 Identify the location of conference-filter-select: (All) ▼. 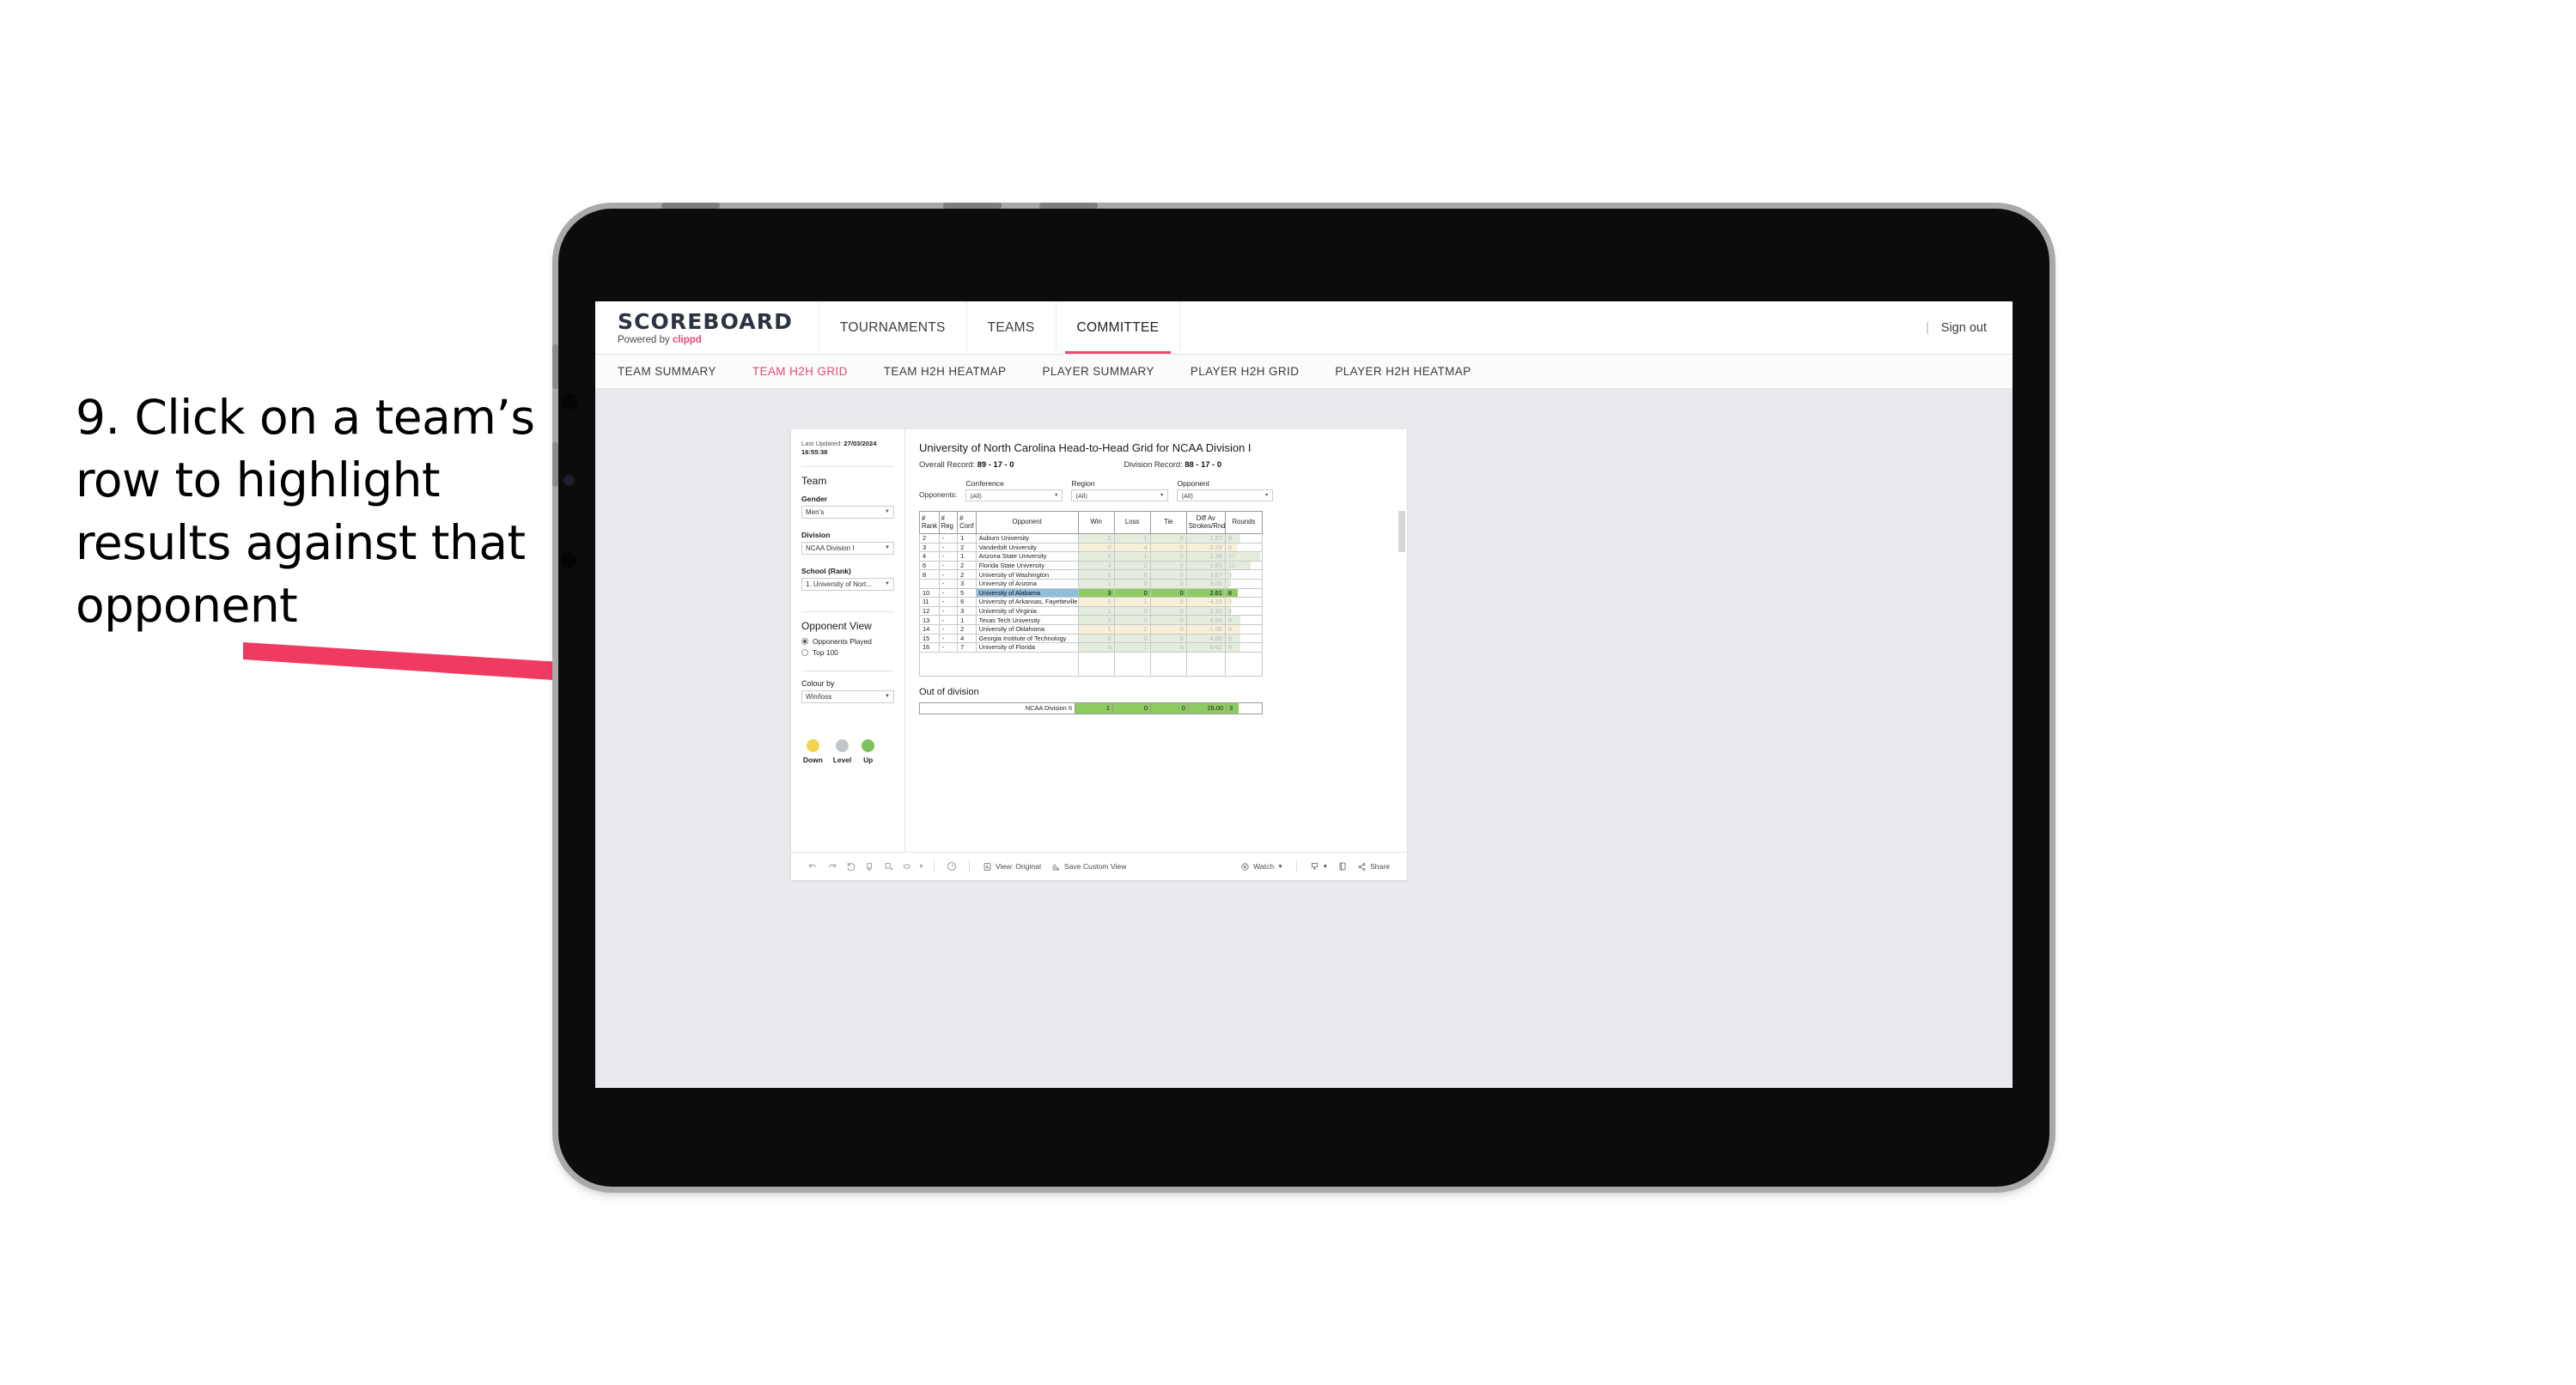
(1014, 495).